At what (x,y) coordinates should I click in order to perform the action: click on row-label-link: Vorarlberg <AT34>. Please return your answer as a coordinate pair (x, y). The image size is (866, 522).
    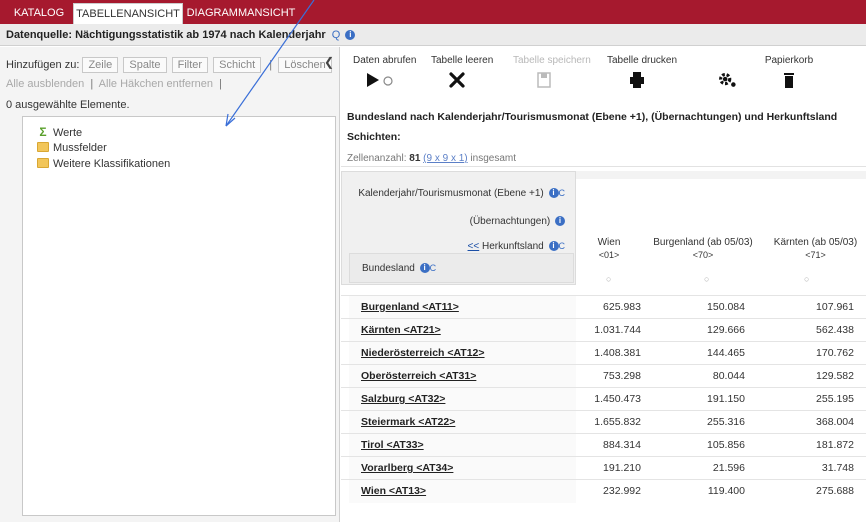
    Looking at the image, I should click on (407, 468).